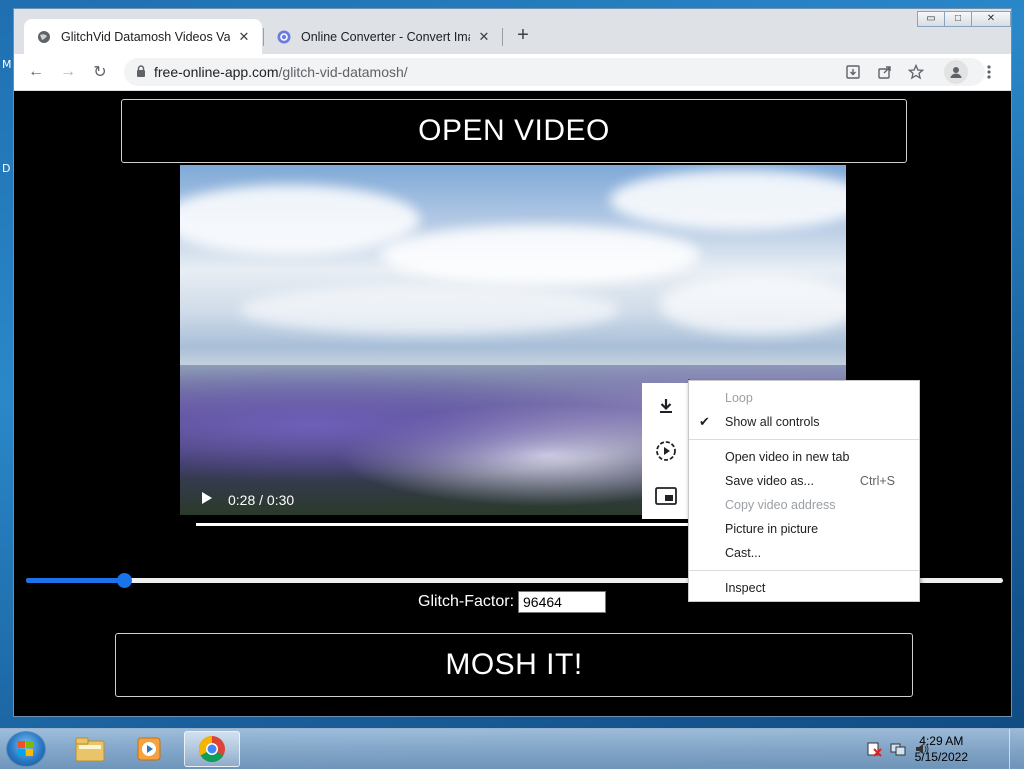 Image resolution: width=1024 pixels, height=769 pixels. Describe the element at coordinates (666, 495) in the screenshot. I see `picture-in-picture-icon` at that location.